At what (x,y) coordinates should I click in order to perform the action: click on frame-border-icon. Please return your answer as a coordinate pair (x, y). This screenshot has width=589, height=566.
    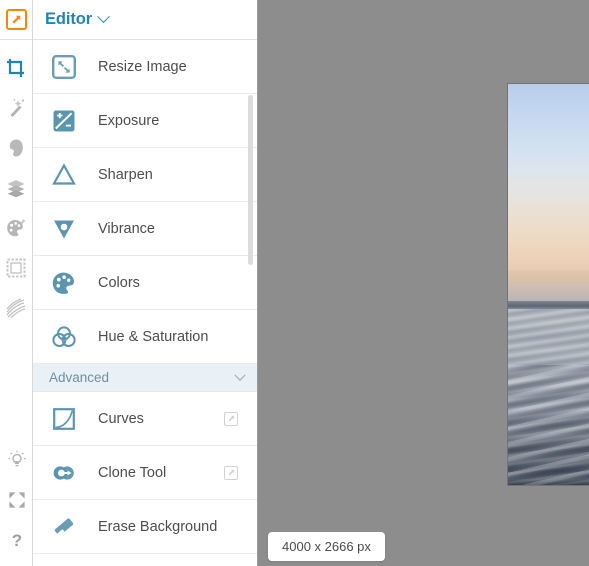
    Looking at the image, I should click on (16, 268).